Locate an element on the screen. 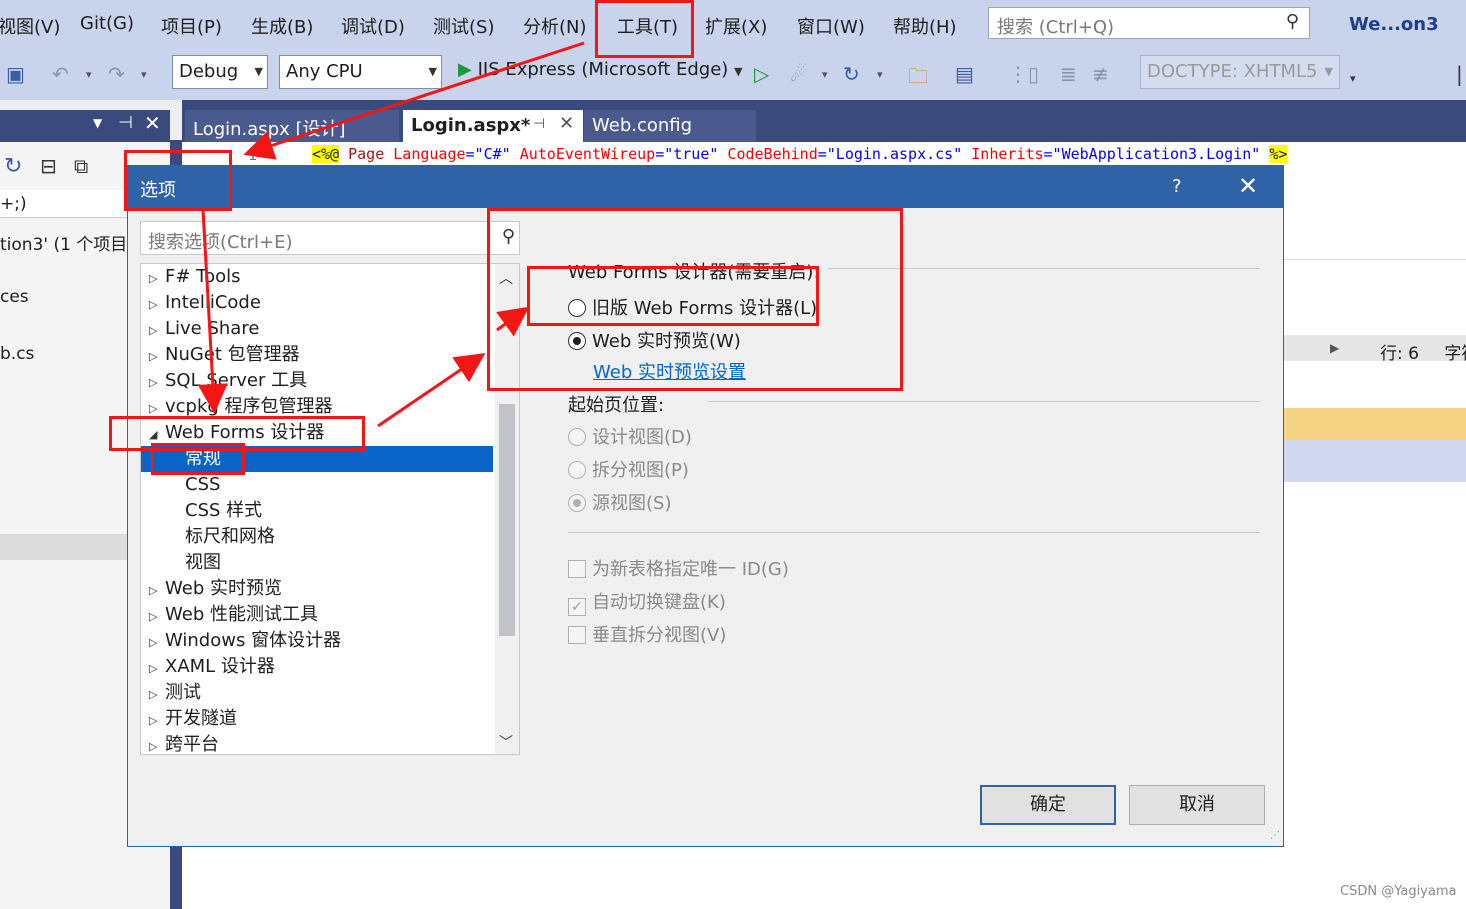  watermark: CSDN @Yagiyama is located at coordinates (1398, 891).